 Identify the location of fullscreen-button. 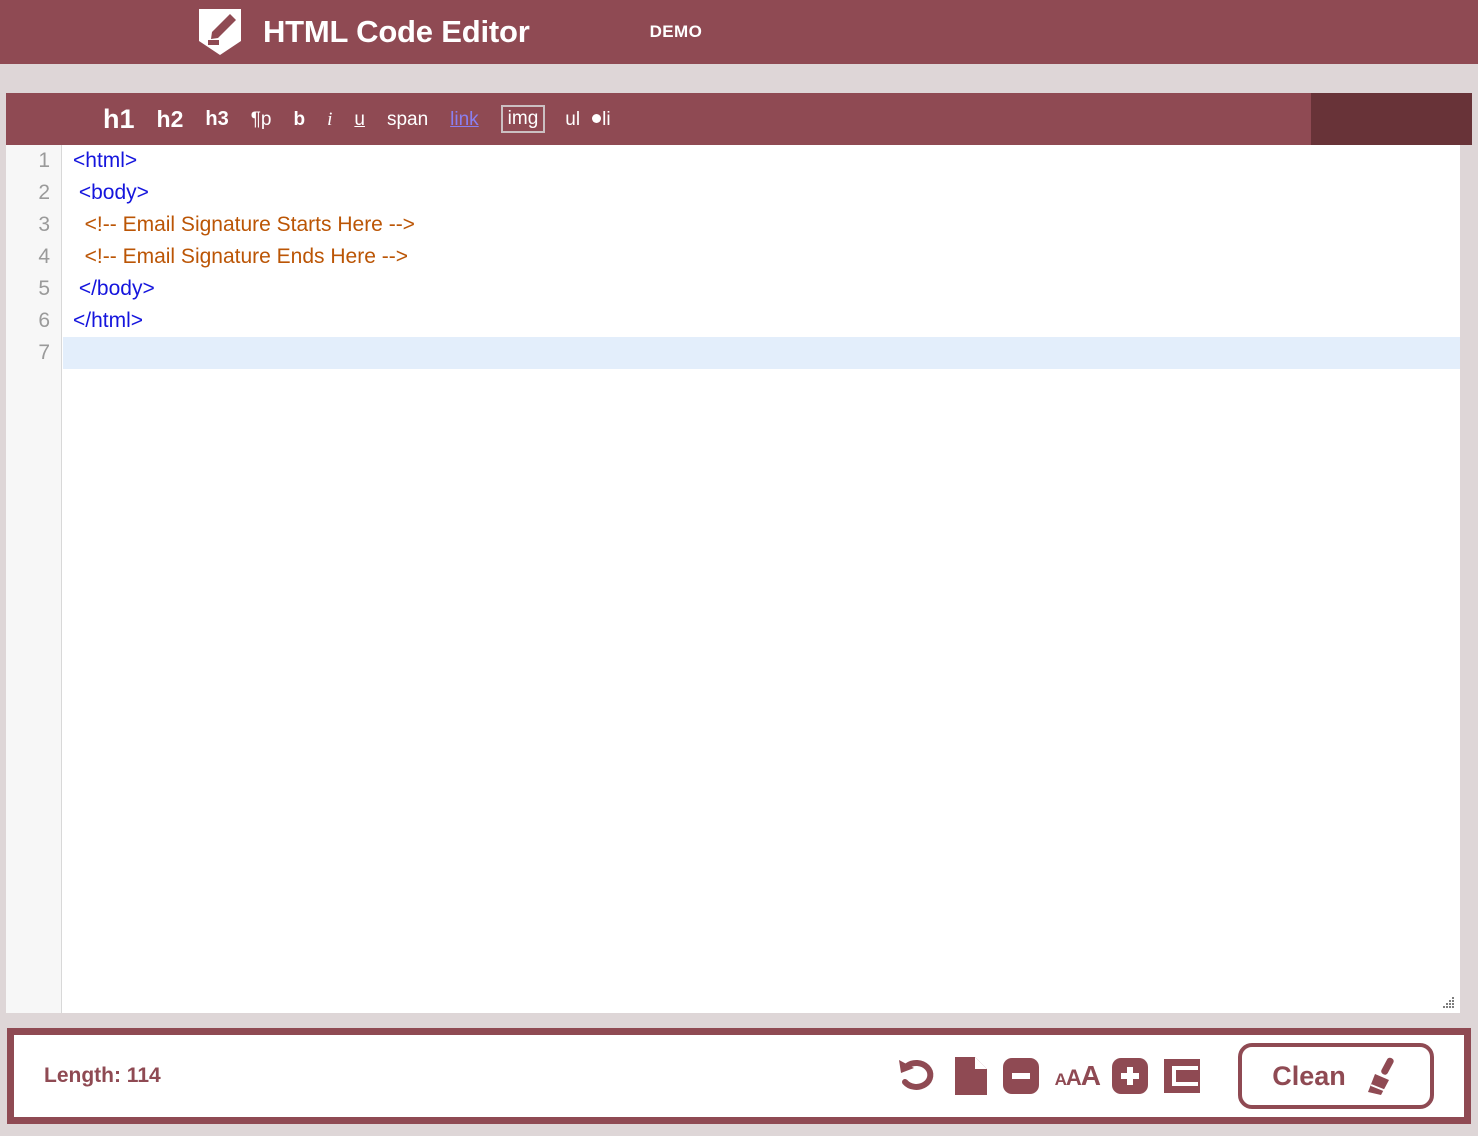
(1182, 1076).